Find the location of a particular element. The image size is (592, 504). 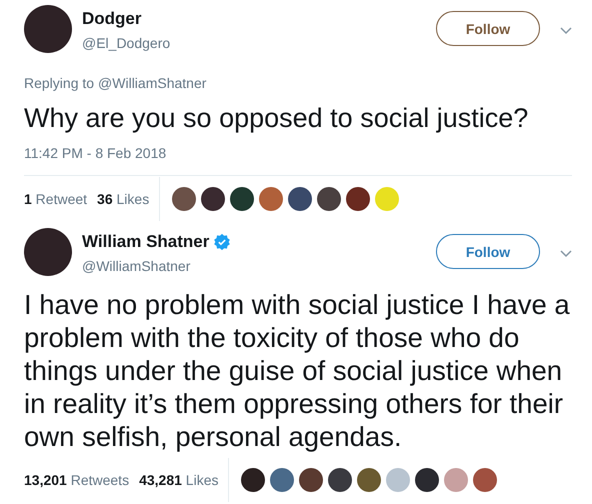

tweet-timestamp: 11:42 PM - 8 Feb 2018 is located at coordinates (298, 153).